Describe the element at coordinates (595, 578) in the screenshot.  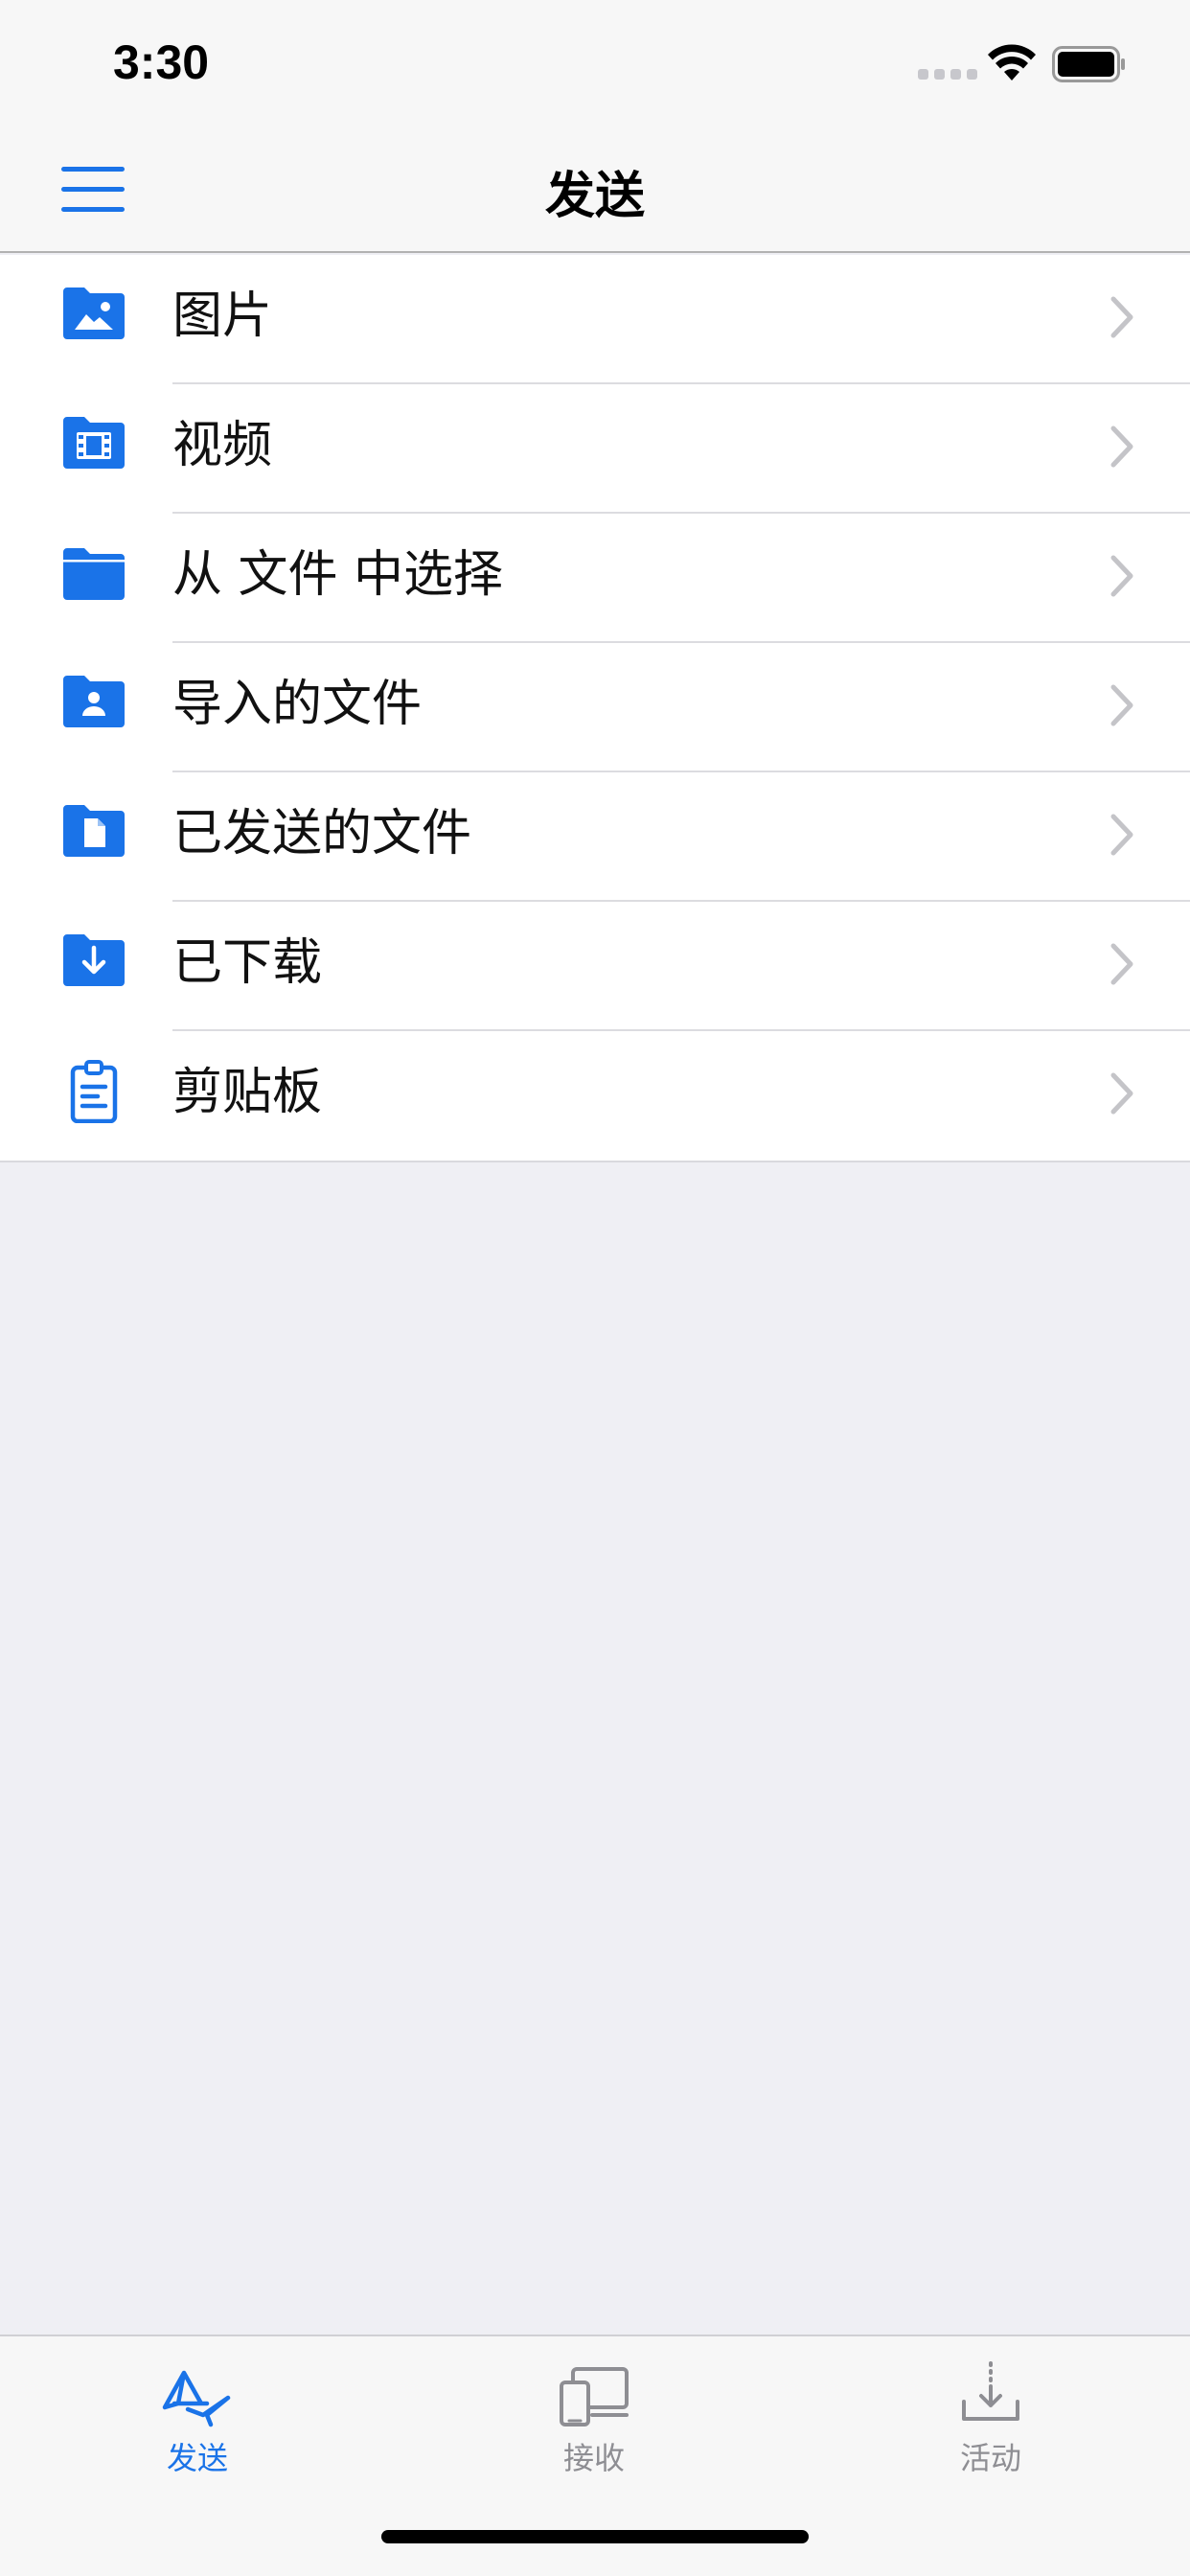
I see `list-item-choose-from-files: 从 文件 中选择` at that location.